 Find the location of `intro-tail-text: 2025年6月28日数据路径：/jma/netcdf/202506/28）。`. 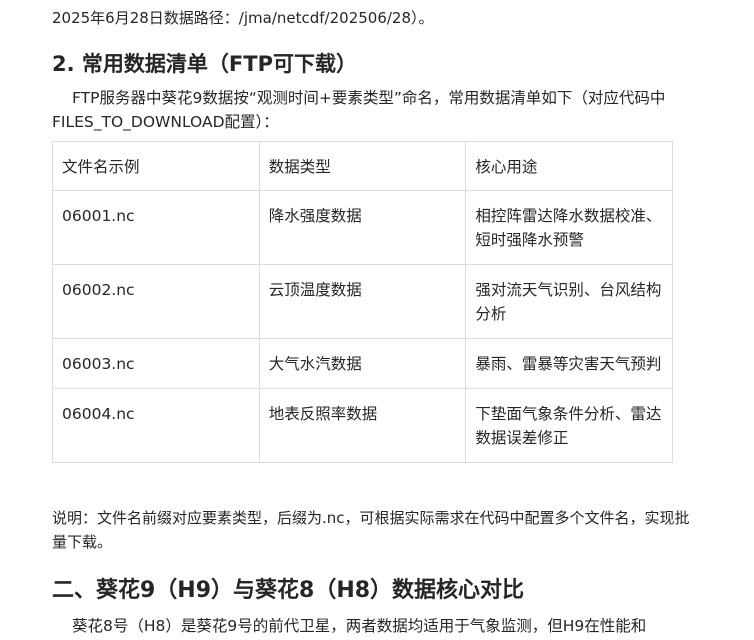

intro-tail-text: 2025年6月28日数据路径：/jma/netcdf/202506/28）。 is located at coordinates (243, 18).